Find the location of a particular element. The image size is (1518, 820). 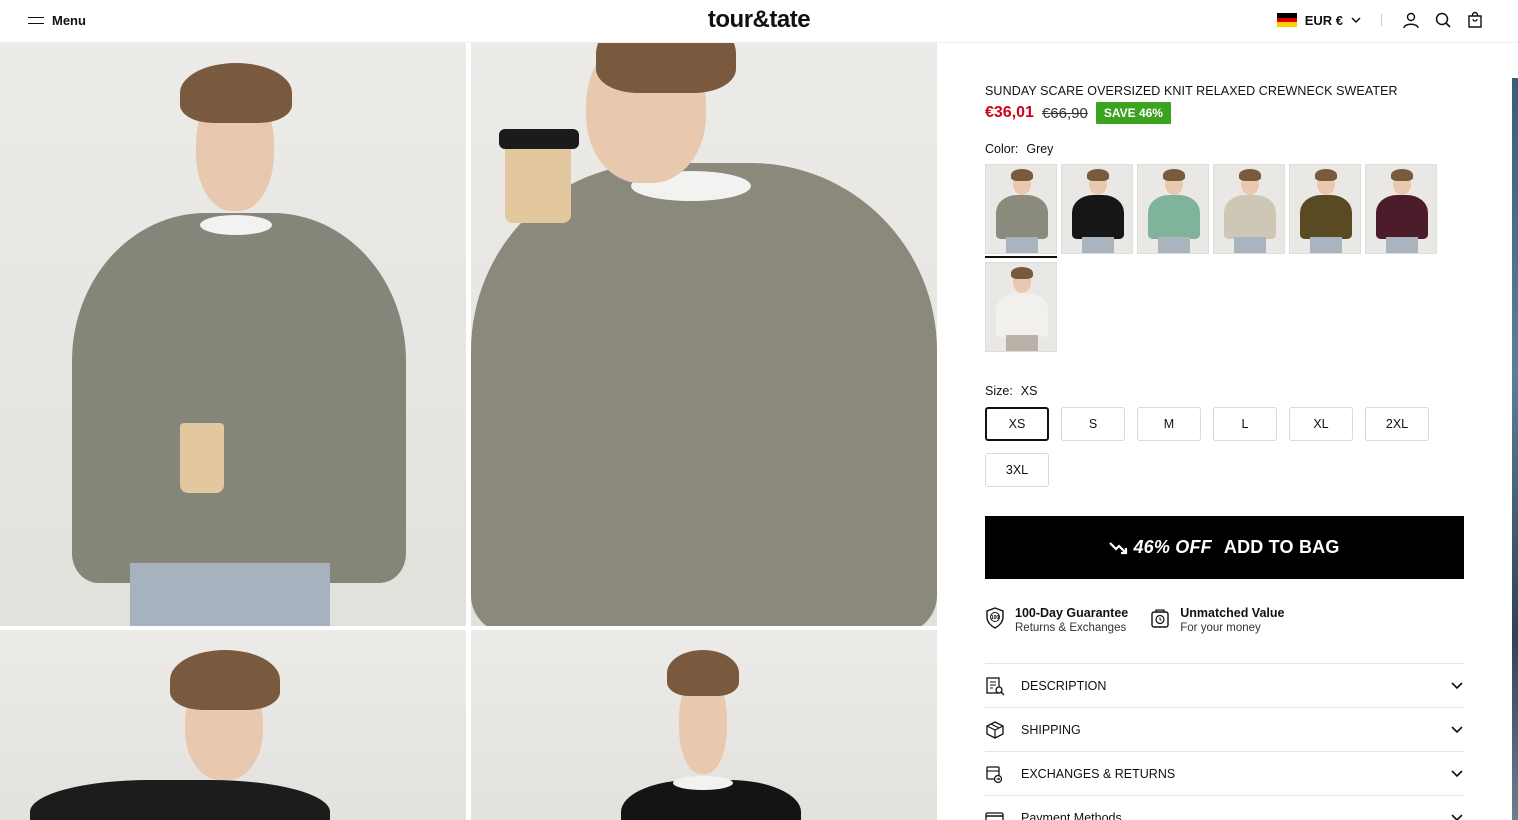

compare-price: €66,90 is located at coordinates (1064, 113).